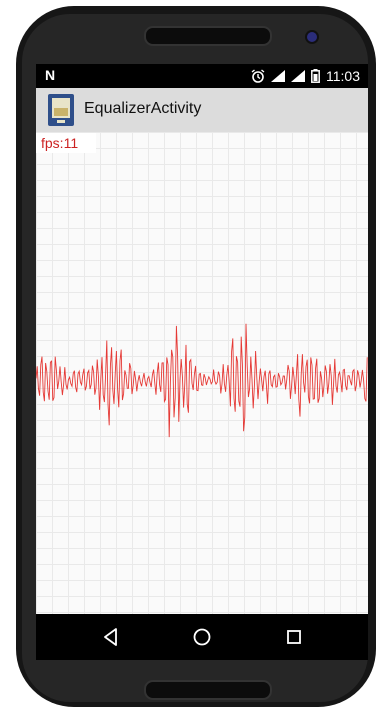  I want to click on status-icons: 11:03, so click(305, 76).